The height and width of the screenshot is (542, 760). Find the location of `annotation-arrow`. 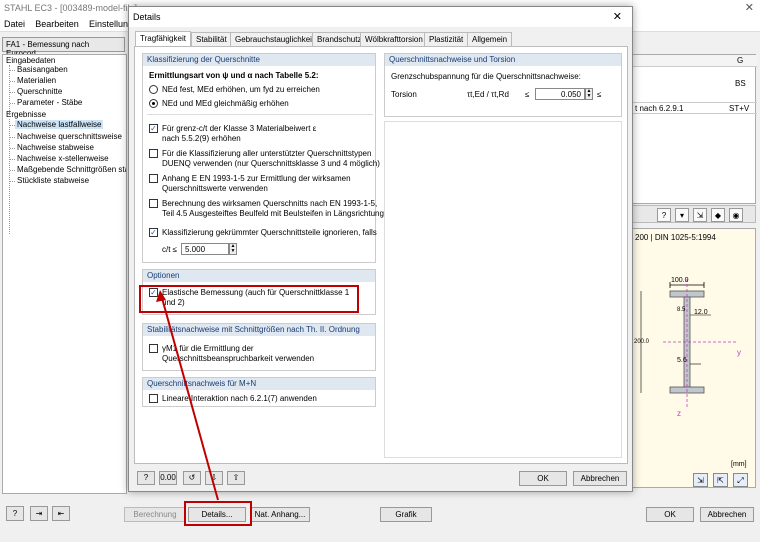

annotation-arrow is located at coordinates (187, 395).